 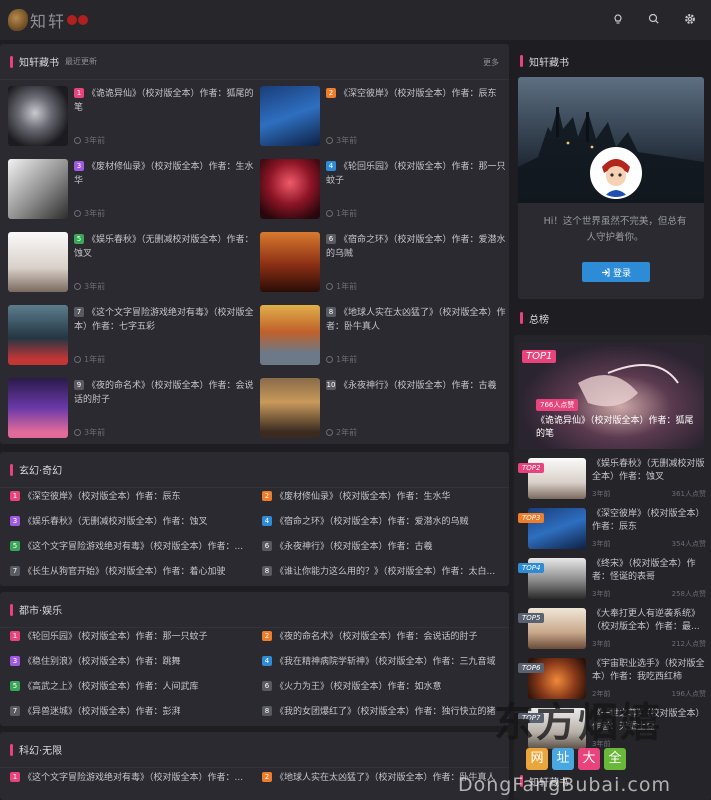 I want to click on list-item-text: 《异兽迷城》（校对版全本）作者：彭湃, so click(x=102, y=712).